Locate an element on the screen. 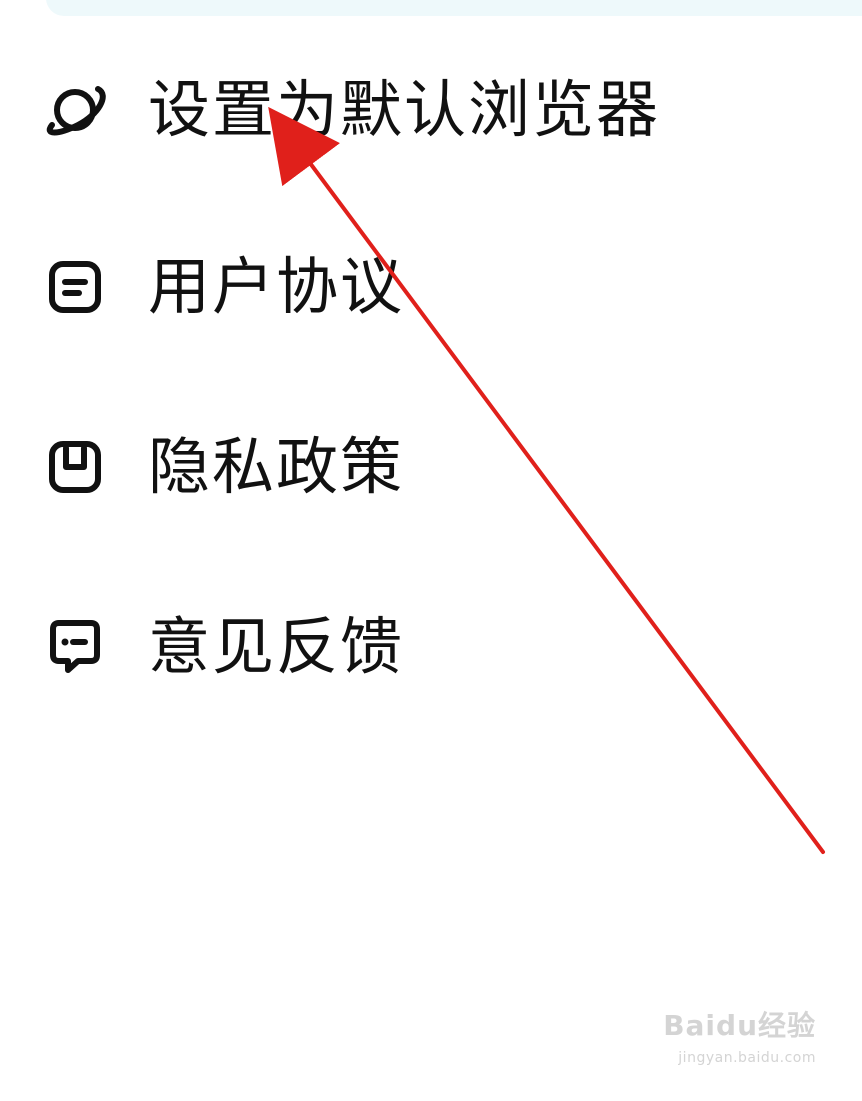  set-default-browser-item: 设置为默认浏览器 is located at coordinates (390, 110).